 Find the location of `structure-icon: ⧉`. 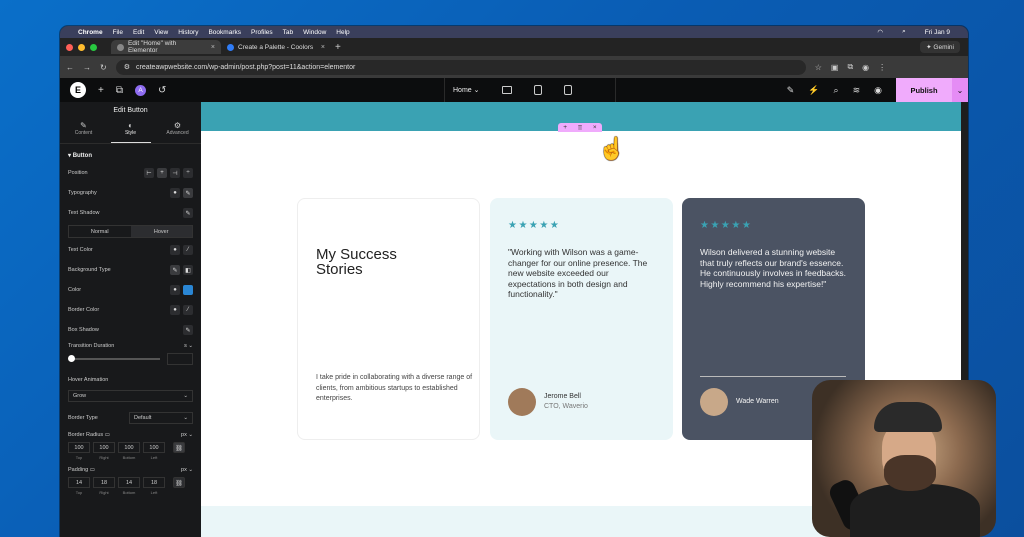

structure-icon: ⧉ is located at coordinates (119, 90).